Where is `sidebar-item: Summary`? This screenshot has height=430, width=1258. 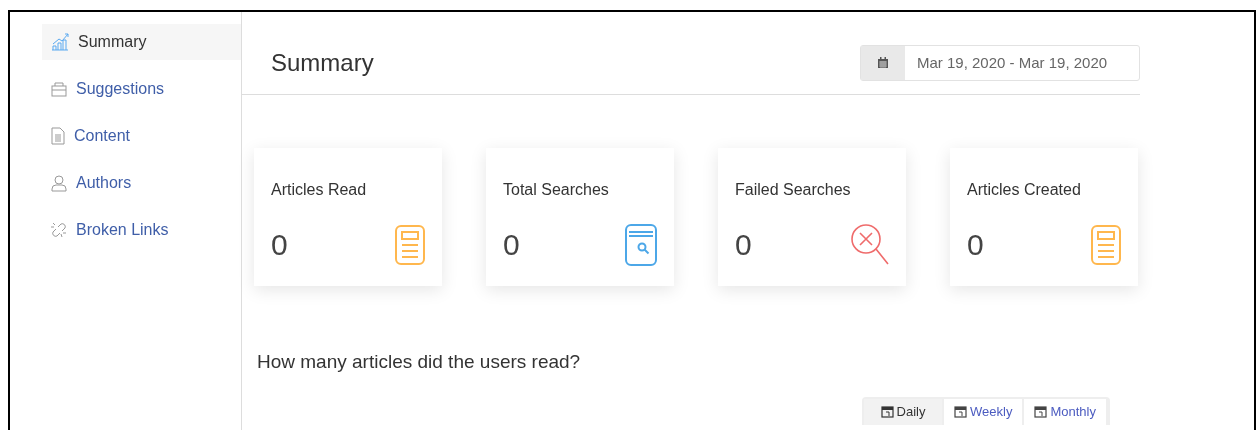
sidebar-item: Summary is located at coordinates (141, 42).